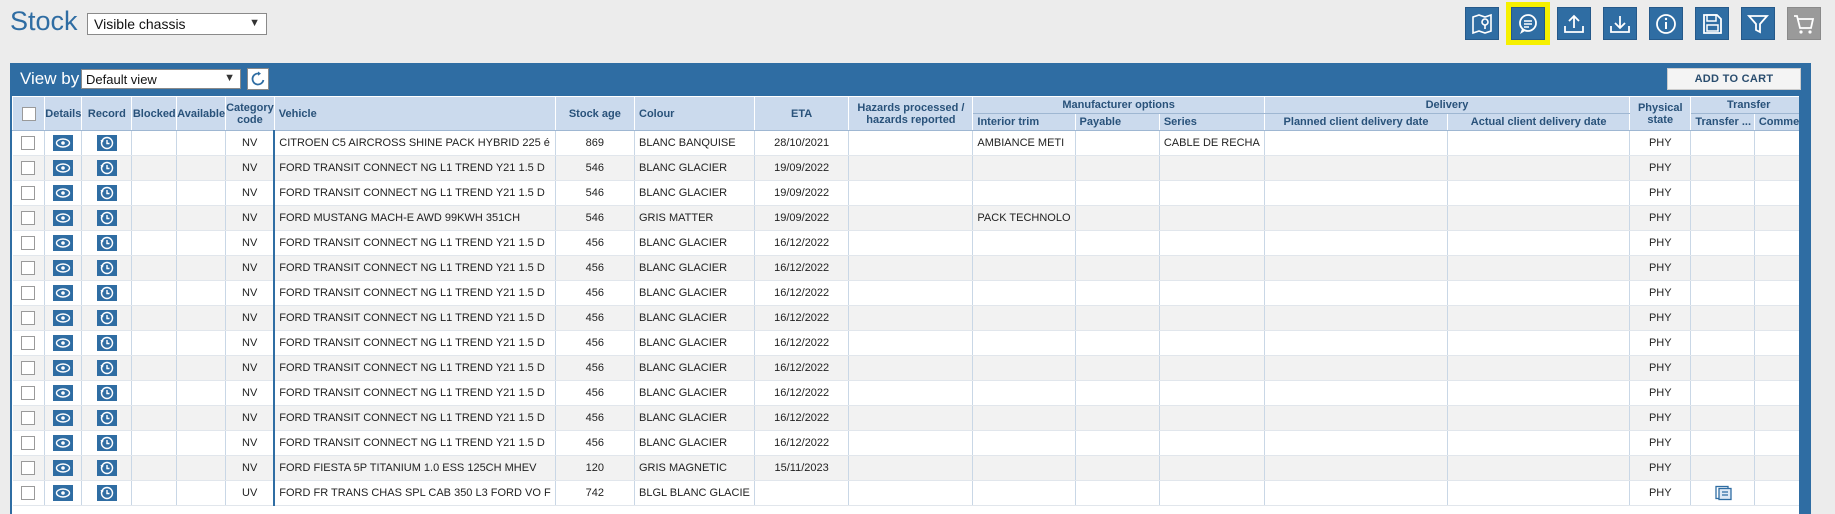 The height and width of the screenshot is (514, 1835). I want to click on filter-icon-button, so click(1758, 23).